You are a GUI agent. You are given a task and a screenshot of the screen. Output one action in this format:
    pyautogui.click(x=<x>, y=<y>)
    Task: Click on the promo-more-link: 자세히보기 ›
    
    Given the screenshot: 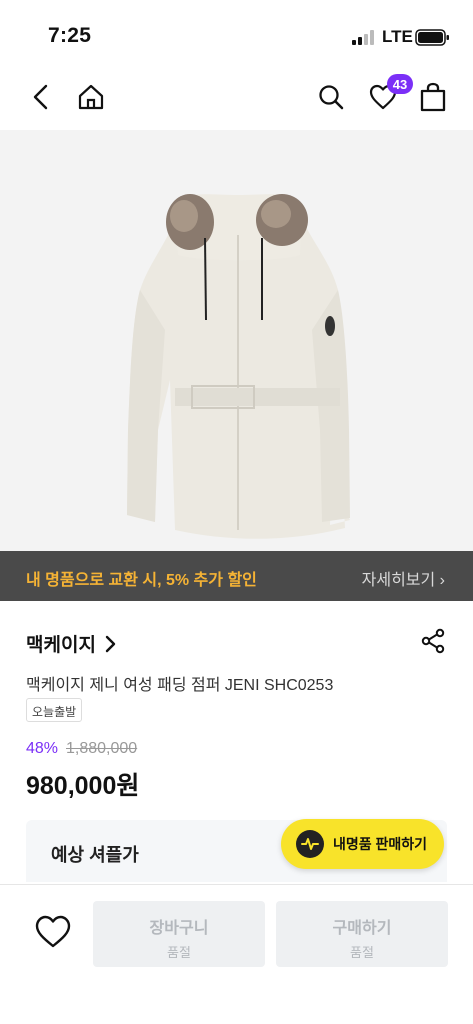 What is the action you would take?
    pyautogui.click(x=403, y=578)
    